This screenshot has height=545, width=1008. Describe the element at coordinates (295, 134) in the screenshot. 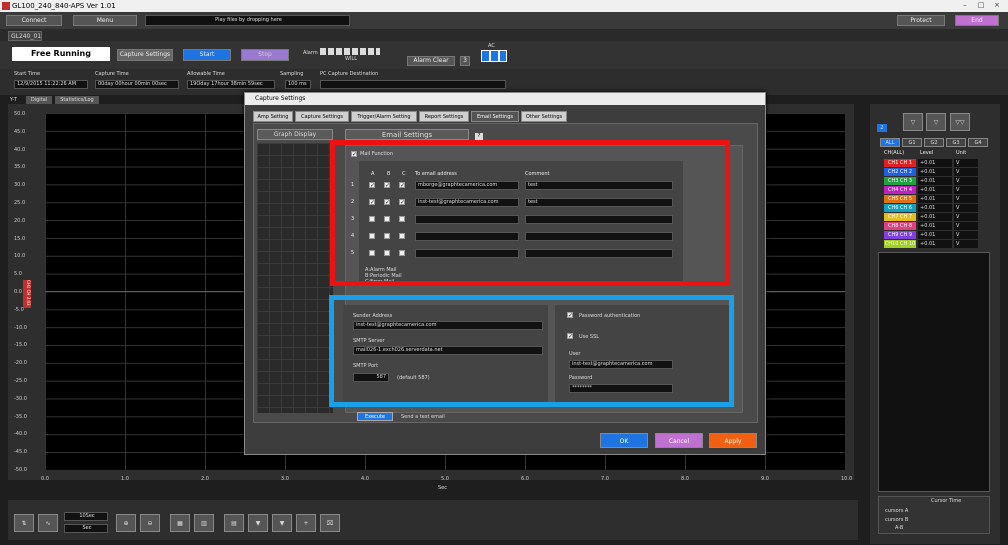

I see `graph-display-panel: Graph Display` at that location.